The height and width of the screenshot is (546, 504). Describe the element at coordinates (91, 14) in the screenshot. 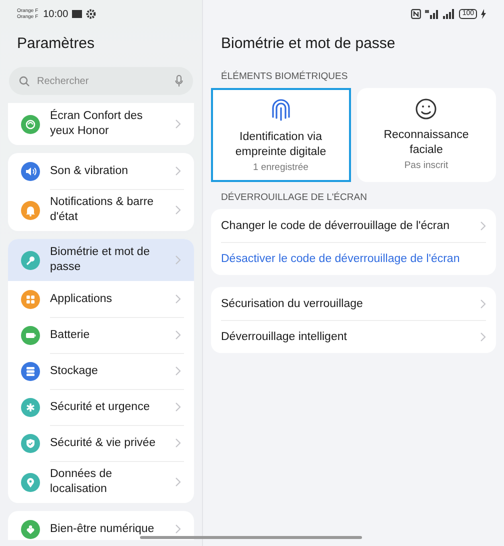

I see `settings-icon` at that location.